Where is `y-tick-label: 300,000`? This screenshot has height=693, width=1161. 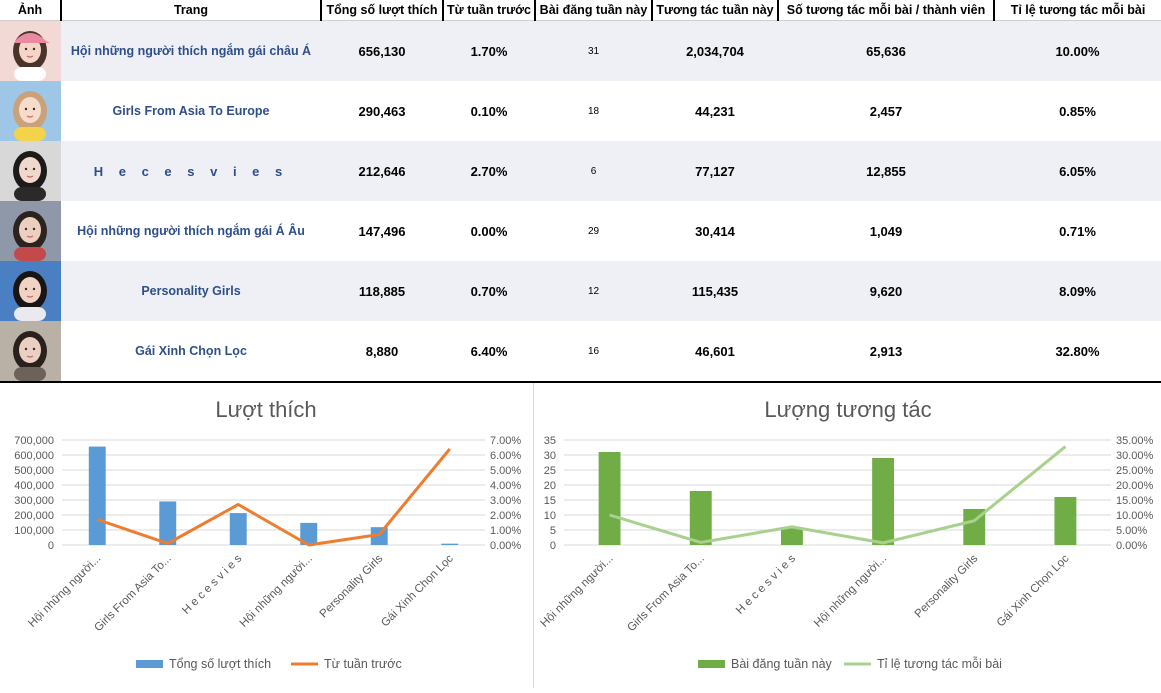 y-tick-label: 300,000 is located at coordinates (34, 501).